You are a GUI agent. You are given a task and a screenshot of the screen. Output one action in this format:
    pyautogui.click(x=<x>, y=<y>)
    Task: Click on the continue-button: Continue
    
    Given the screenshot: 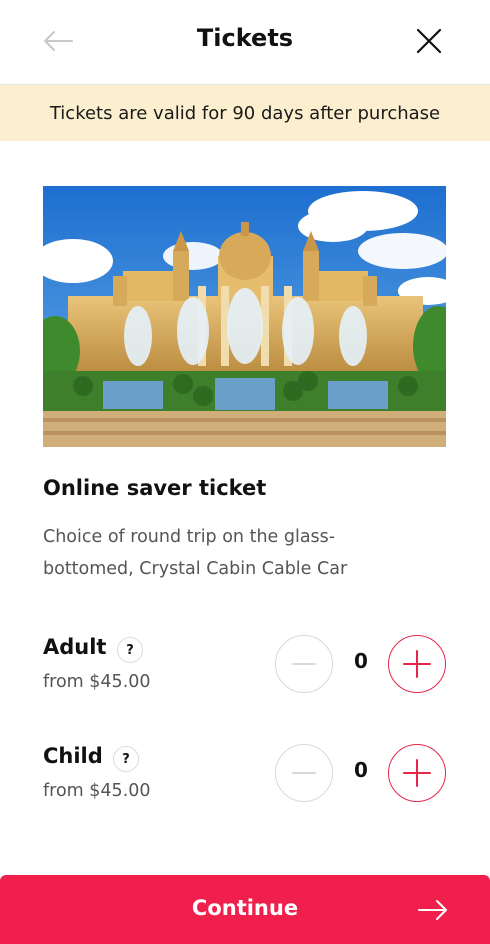 What is the action you would take?
    pyautogui.click(x=245, y=909)
    